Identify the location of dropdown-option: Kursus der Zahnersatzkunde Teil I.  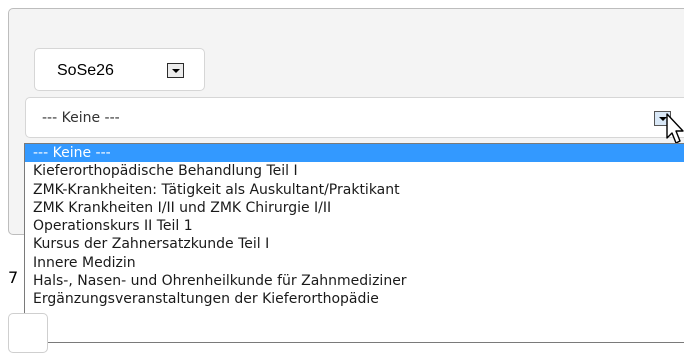
(354, 244).